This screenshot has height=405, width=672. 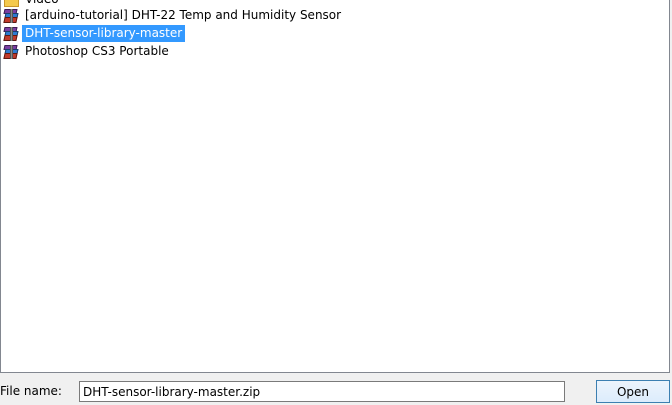 I want to click on list-item-label: Photoshop CS3 Portable, so click(x=97, y=51).